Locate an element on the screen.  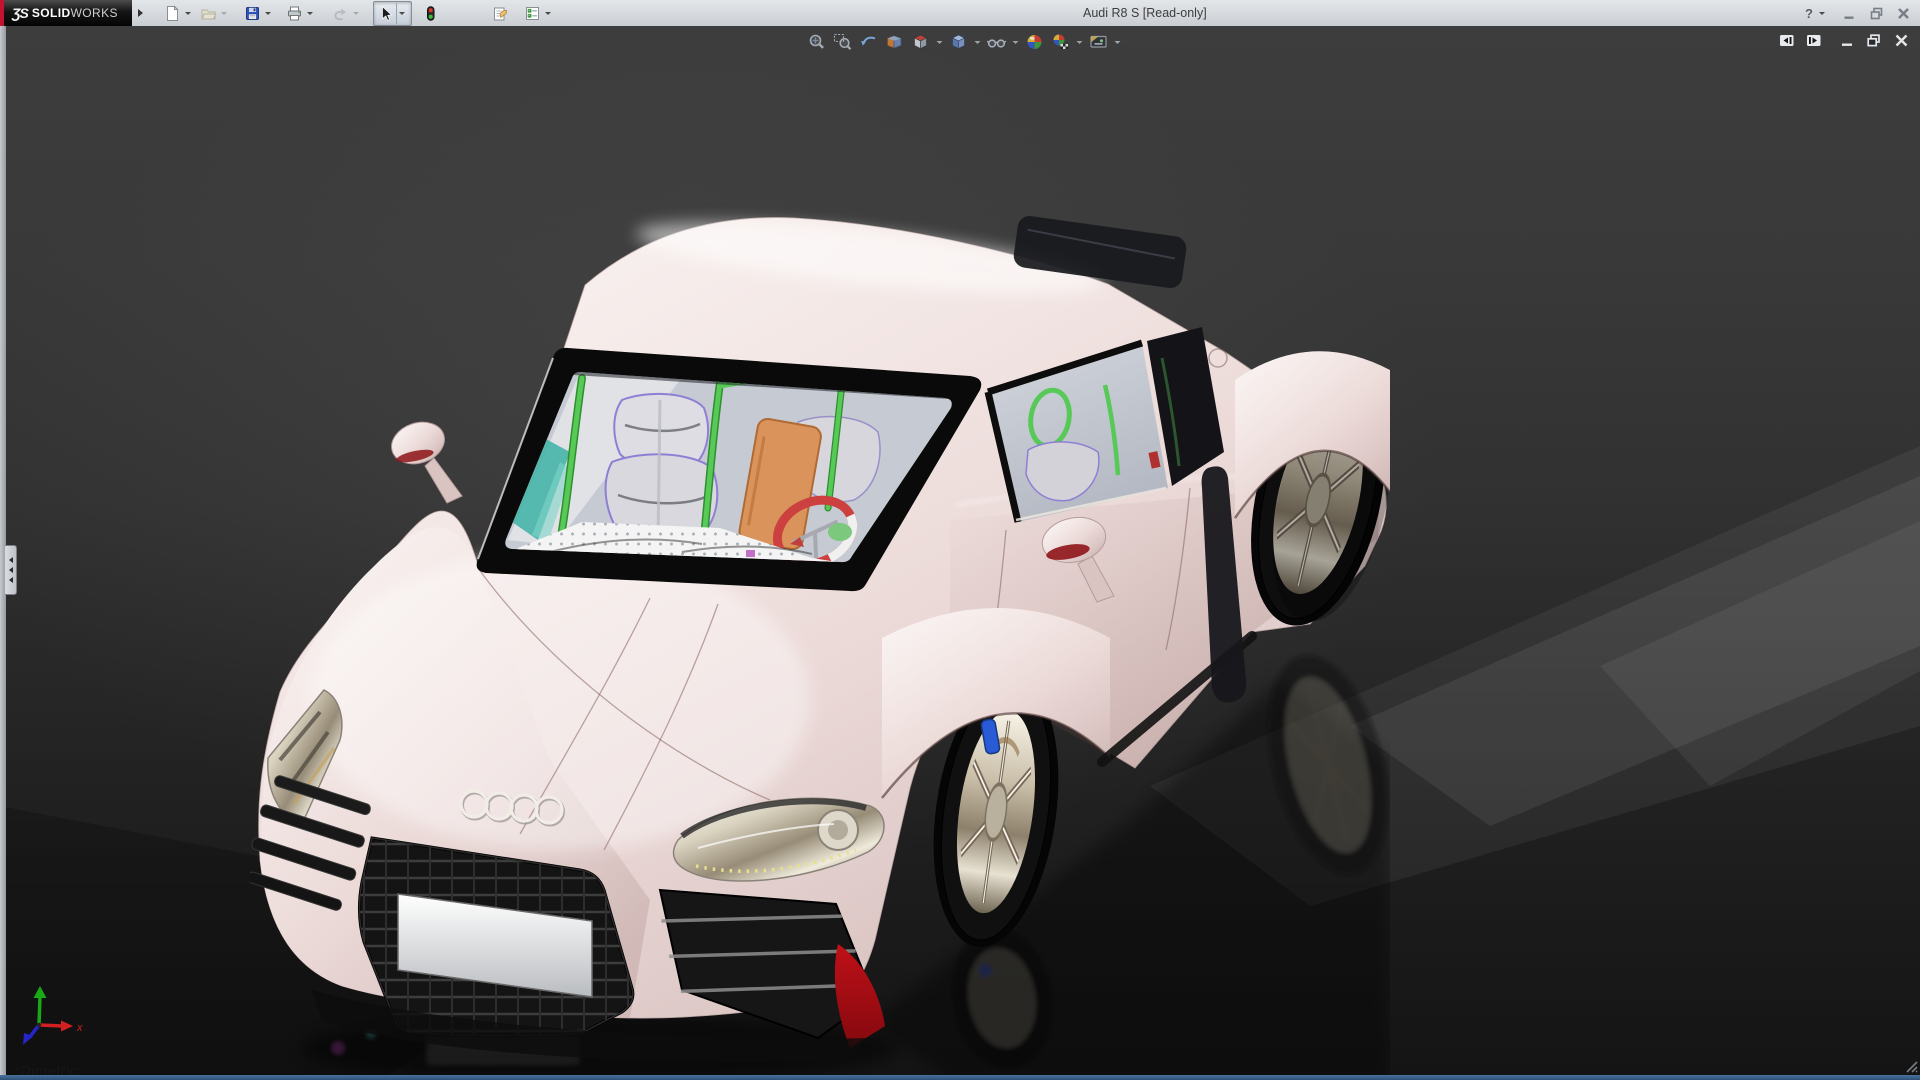
file-properties-button is located at coordinates (500, 13).